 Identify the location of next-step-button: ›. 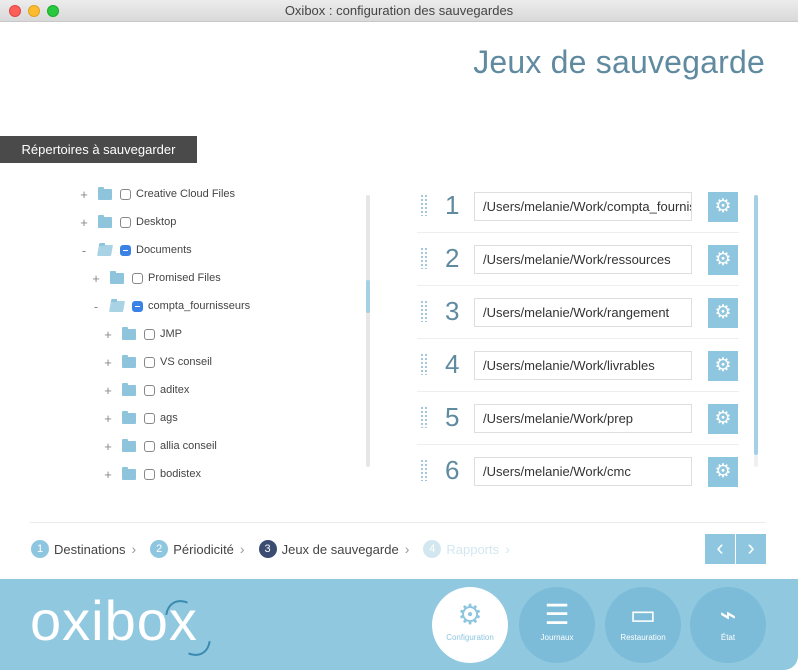
(751, 549).